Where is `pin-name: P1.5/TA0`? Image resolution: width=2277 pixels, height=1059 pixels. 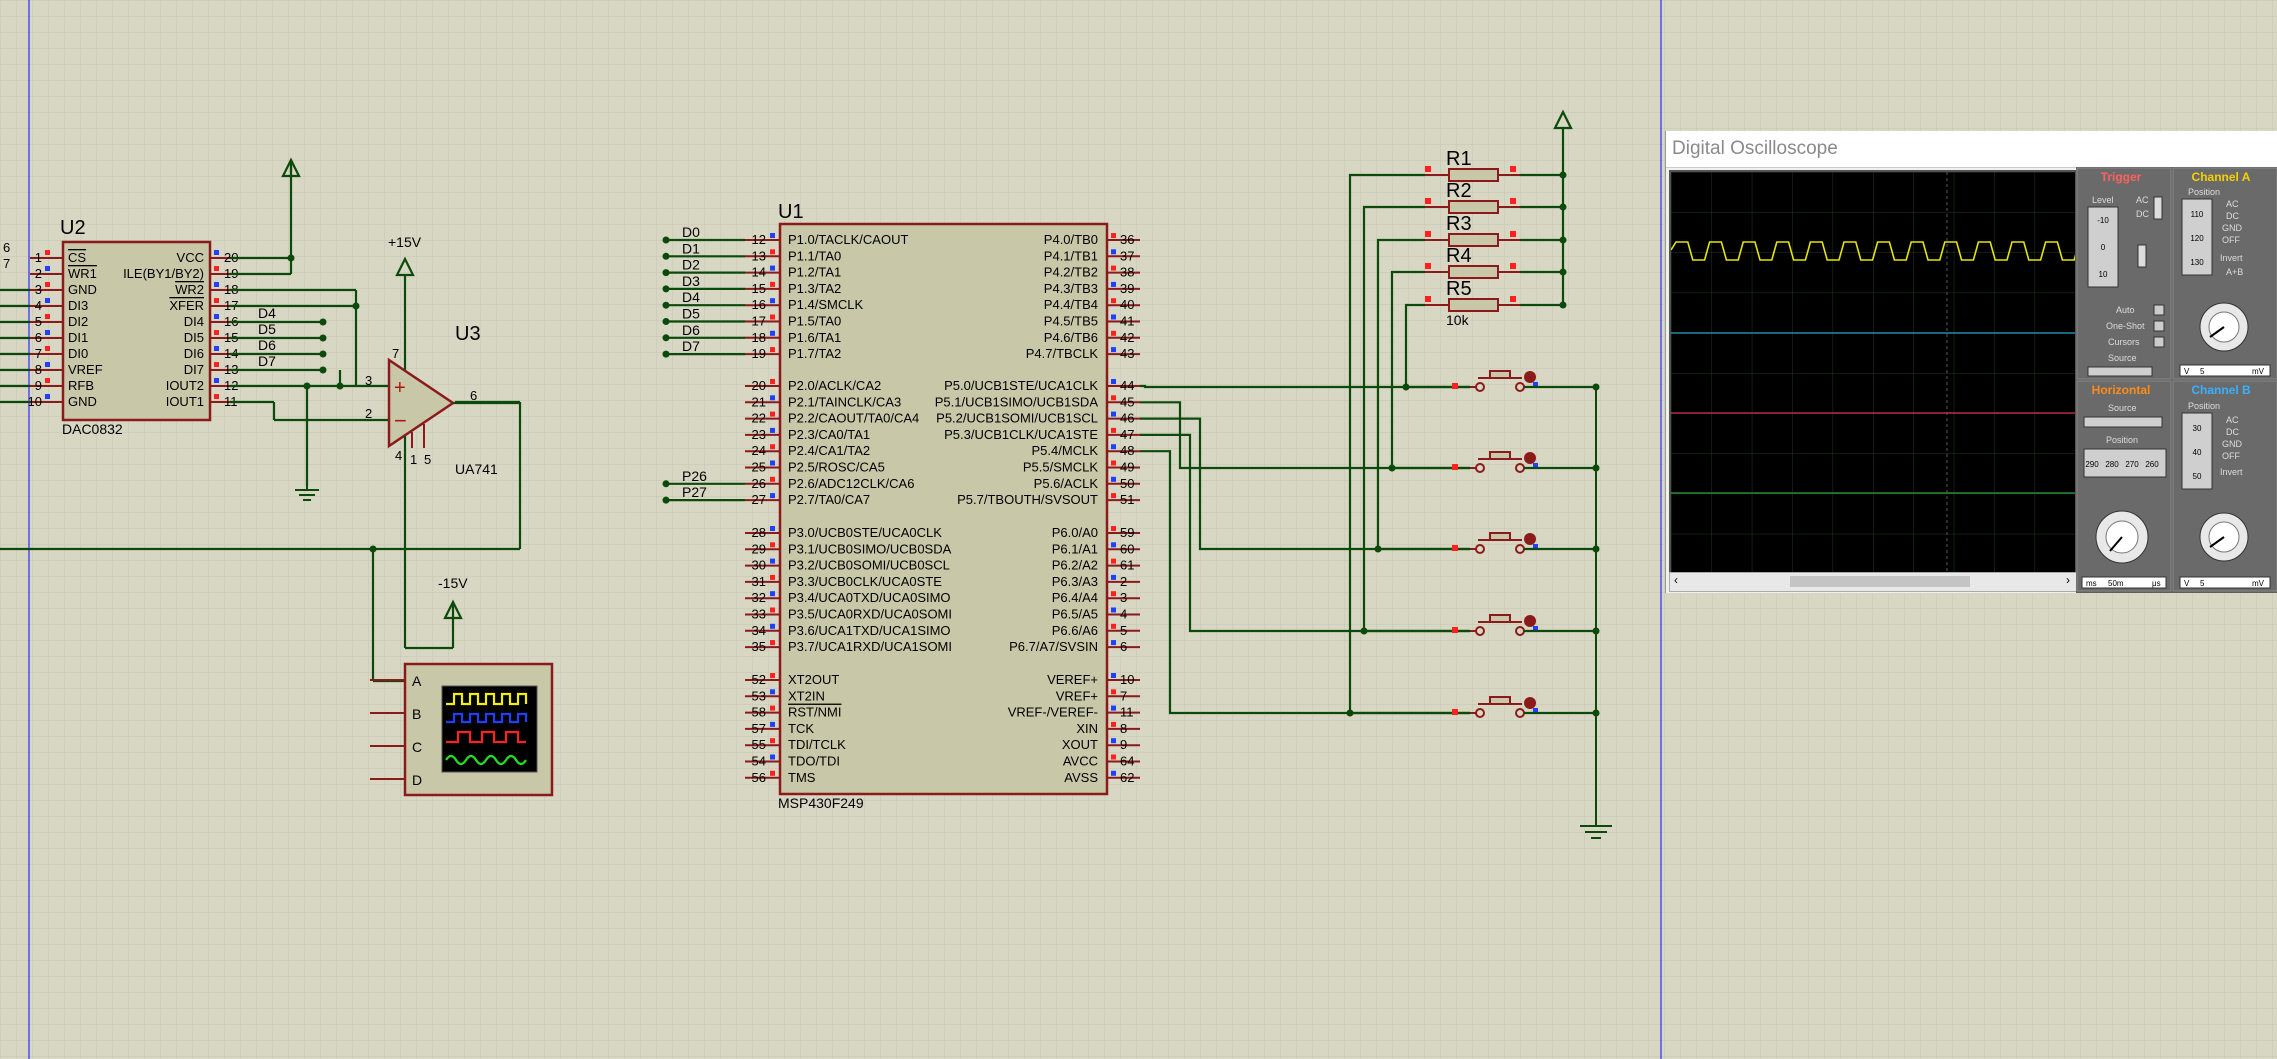 pin-name: P1.5/TA0 is located at coordinates (814, 321).